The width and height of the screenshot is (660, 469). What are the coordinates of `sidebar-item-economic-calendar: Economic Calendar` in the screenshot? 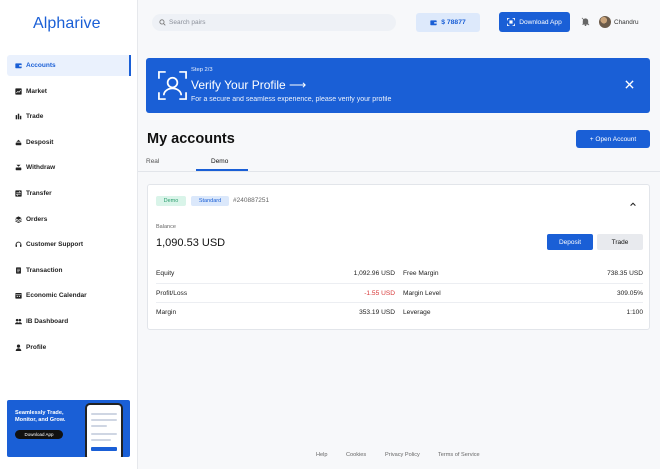 It's located at (69, 295).